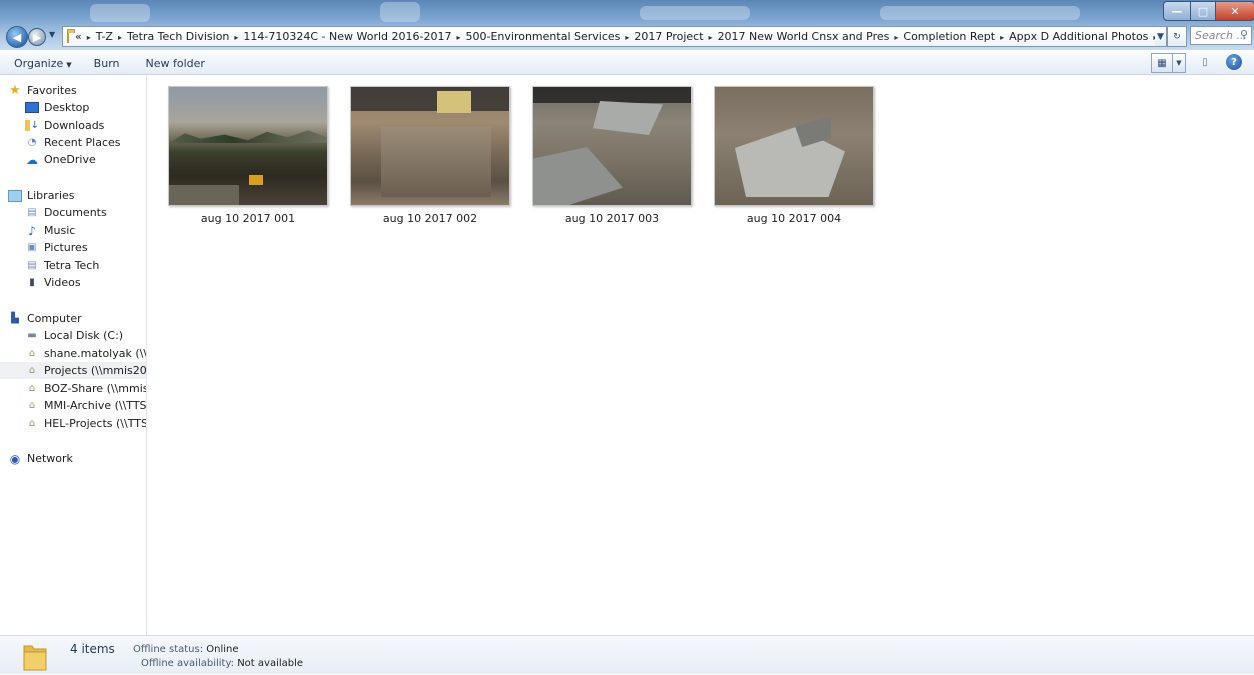  Describe the element at coordinates (204, 195) in the screenshot. I see `ground-shape` at that location.